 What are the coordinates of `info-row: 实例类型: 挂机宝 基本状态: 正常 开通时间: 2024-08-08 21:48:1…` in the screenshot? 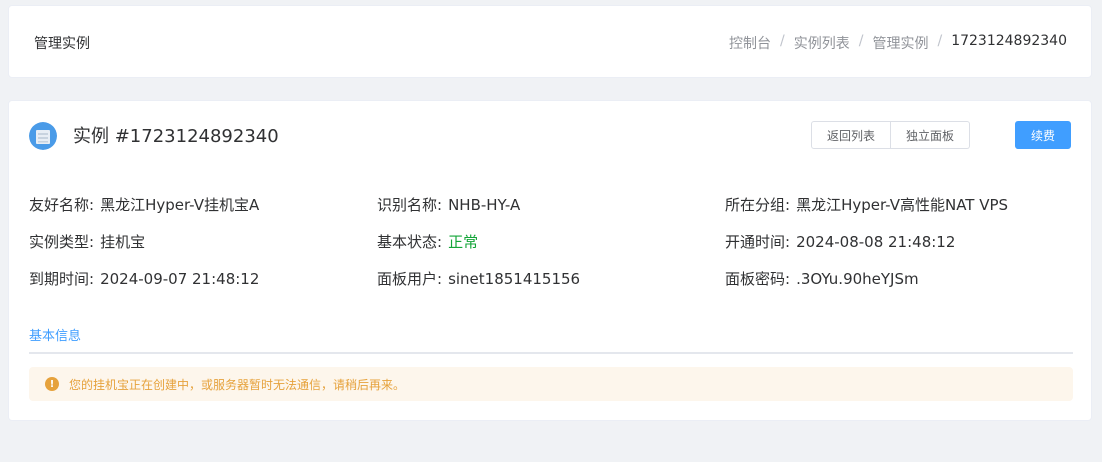 It's located at (551, 241).